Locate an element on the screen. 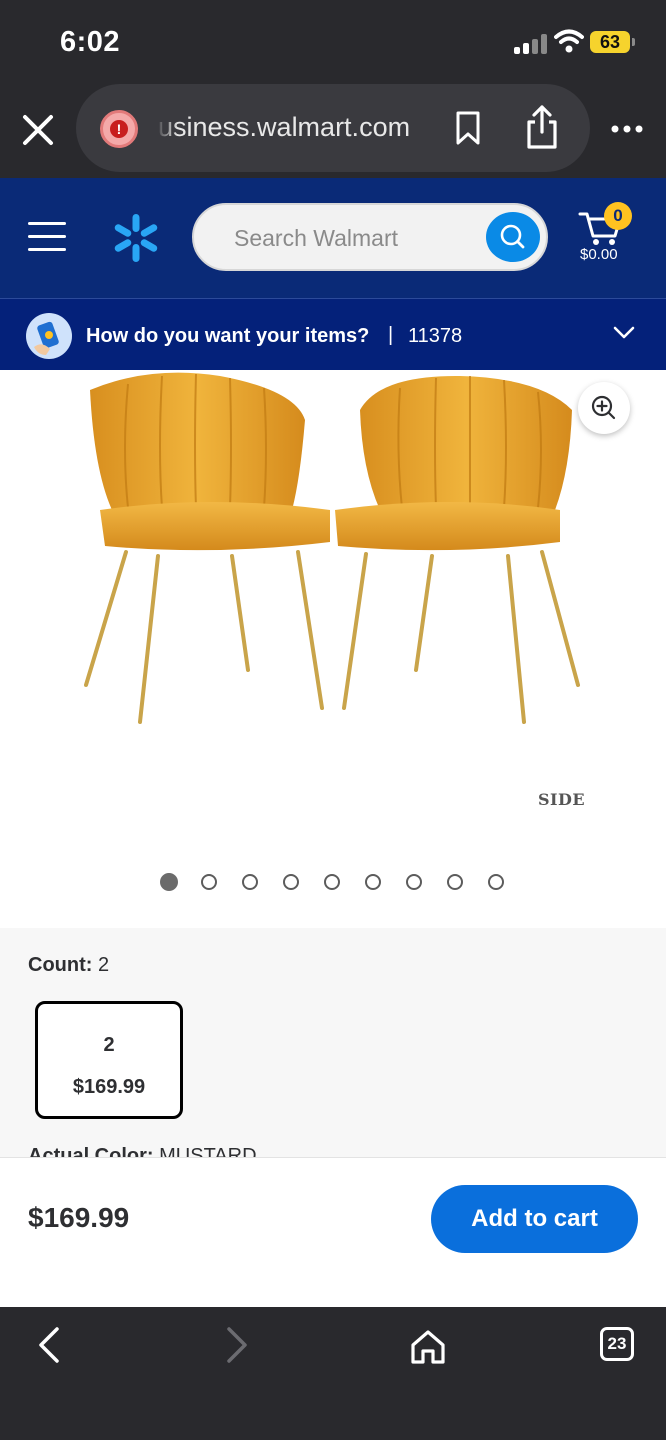 The width and height of the screenshot is (666, 1440). buy-bar: $169.99 Add to cart is located at coordinates (333, 1232).